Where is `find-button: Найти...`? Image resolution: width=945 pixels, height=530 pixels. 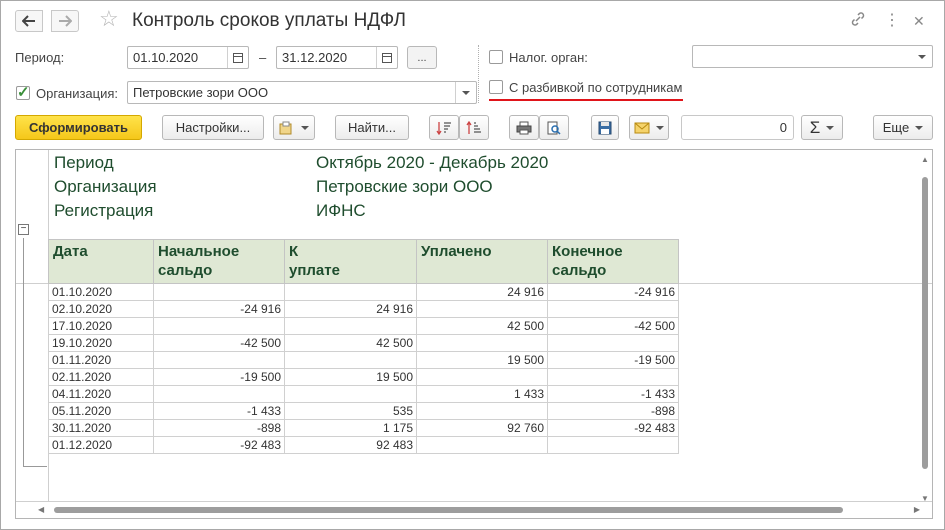 find-button: Найти... is located at coordinates (372, 127).